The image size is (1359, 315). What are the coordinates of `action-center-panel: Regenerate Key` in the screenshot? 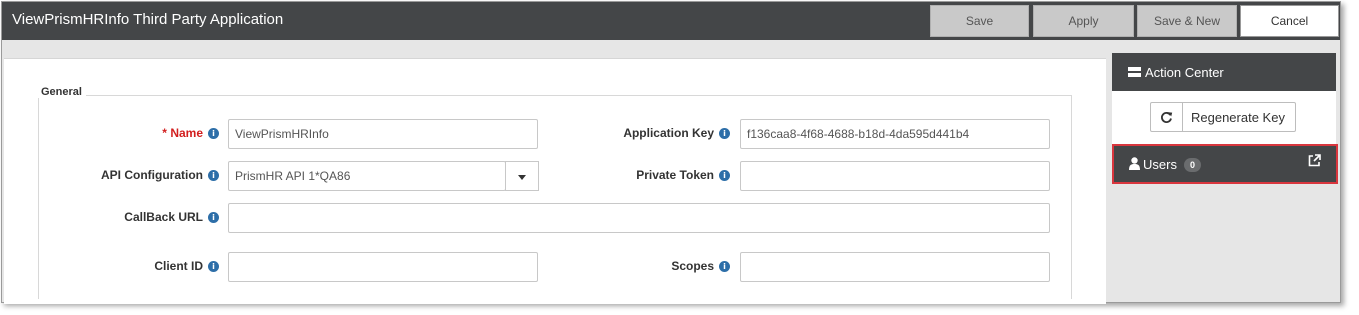 It's located at (1224, 119).